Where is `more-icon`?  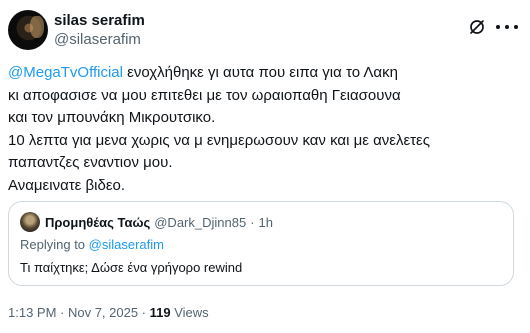 more-icon is located at coordinates (507, 27).